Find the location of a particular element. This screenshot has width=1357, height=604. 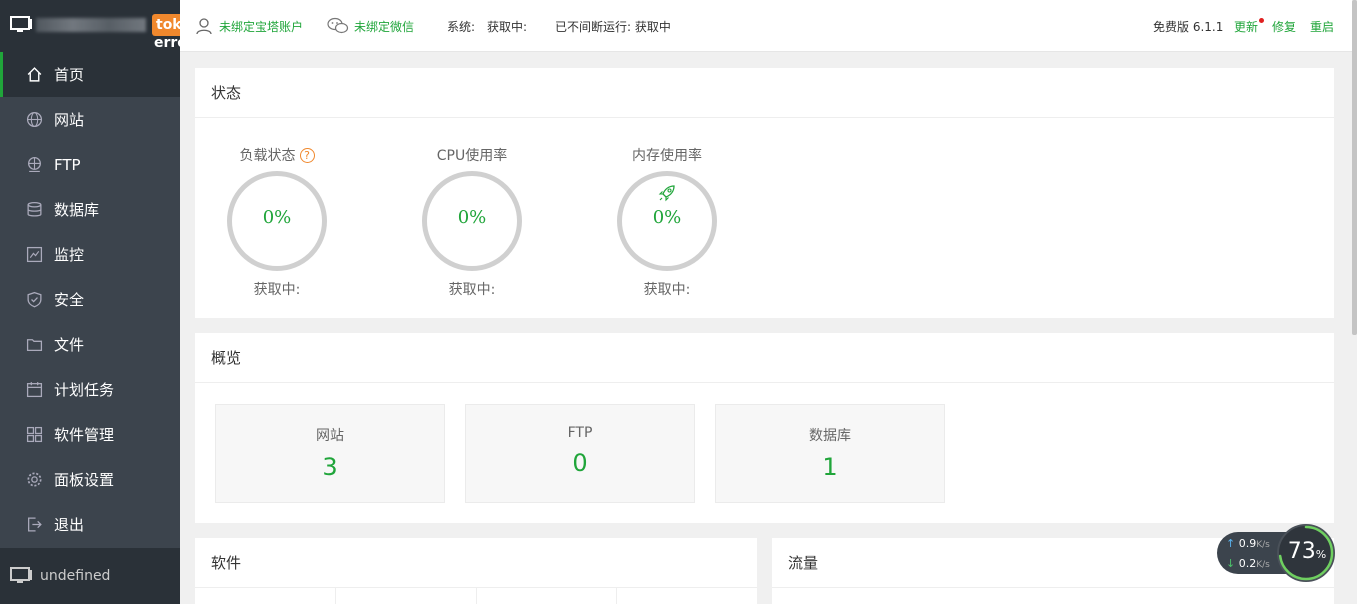

home-icon is located at coordinates (34, 74).